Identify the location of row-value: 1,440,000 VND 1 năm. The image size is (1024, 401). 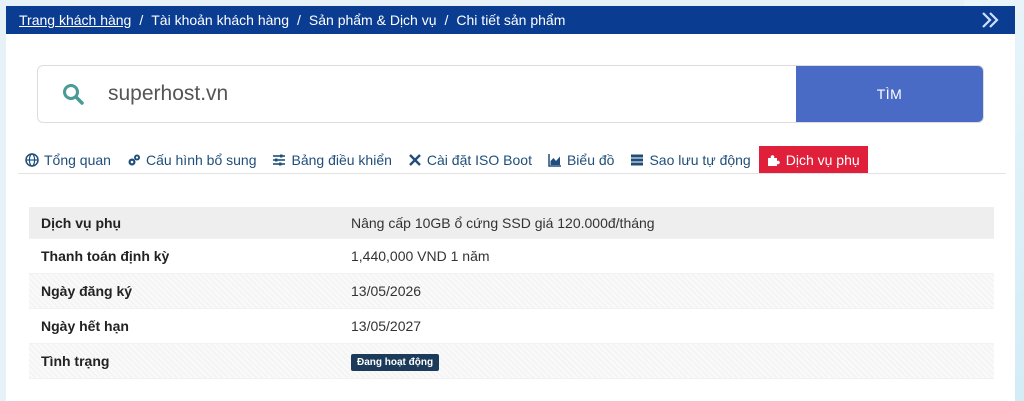
(420, 256).